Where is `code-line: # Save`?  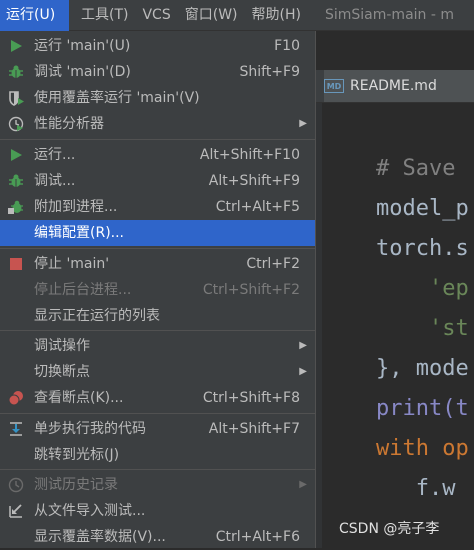
code-line: # Save is located at coordinates (416, 168).